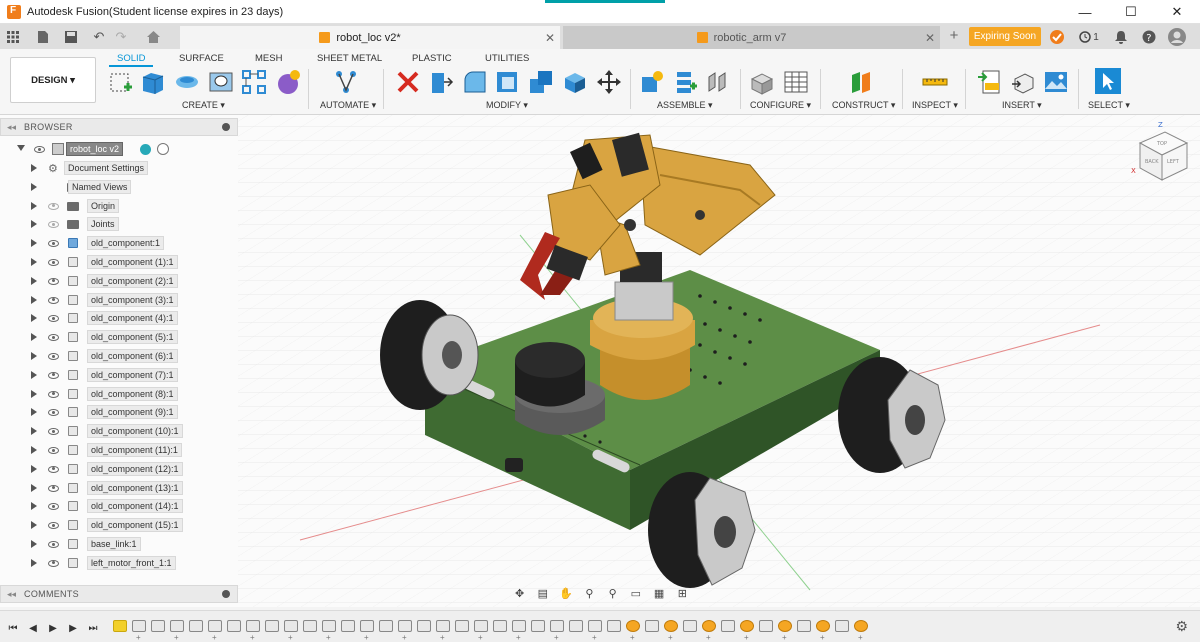  I want to click on timeline-next-icon: ▶, so click(73, 628).